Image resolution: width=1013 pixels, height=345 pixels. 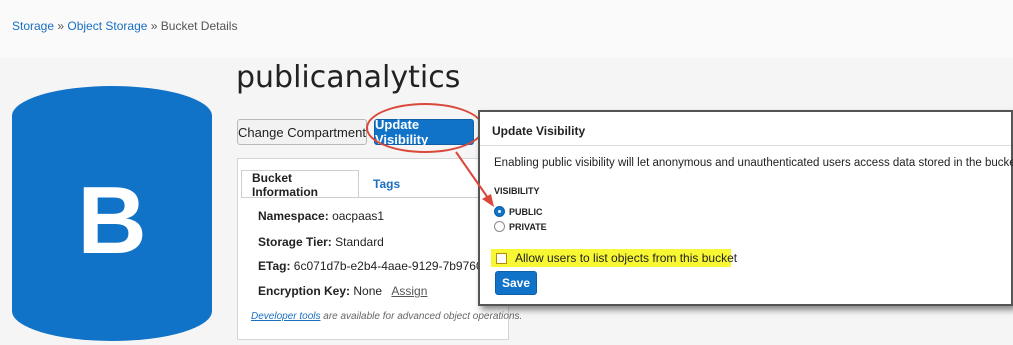 What do you see at coordinates (488, 200) in the screenshot?
I see `annotation-arrow-head` at bounding box center [488, 200].